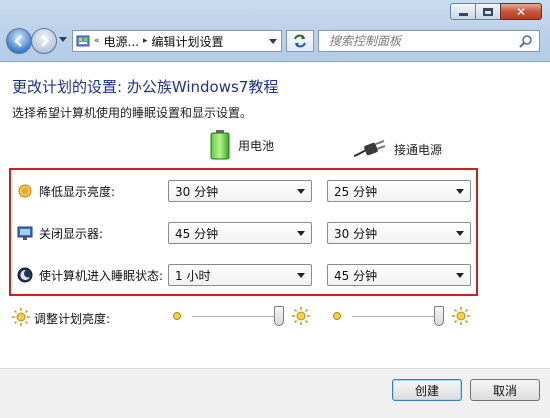 The width and height of the screenshot is (550, 418). I want to click on brightness-battery-slider, so click(242, 317).